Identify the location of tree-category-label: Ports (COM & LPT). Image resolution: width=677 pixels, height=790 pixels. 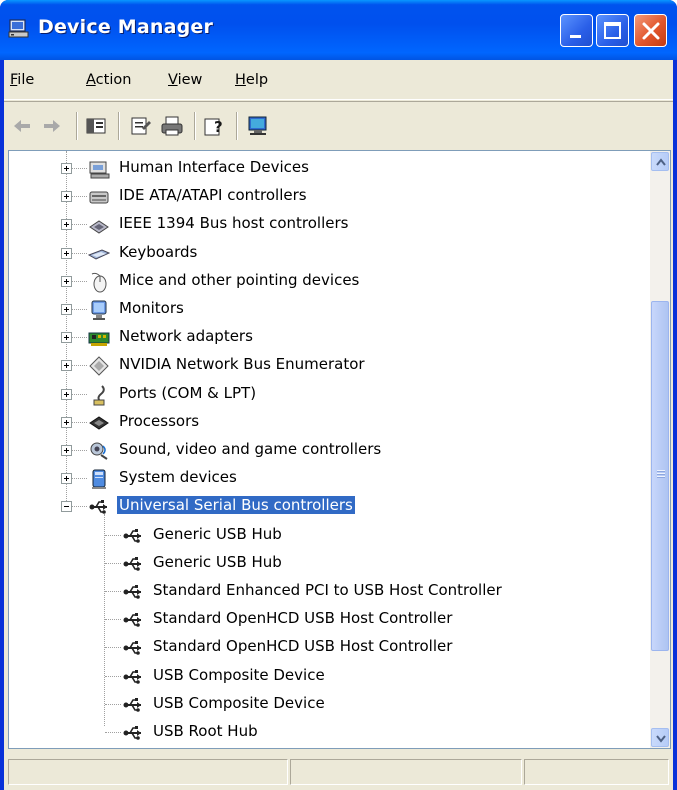
(188, 392).